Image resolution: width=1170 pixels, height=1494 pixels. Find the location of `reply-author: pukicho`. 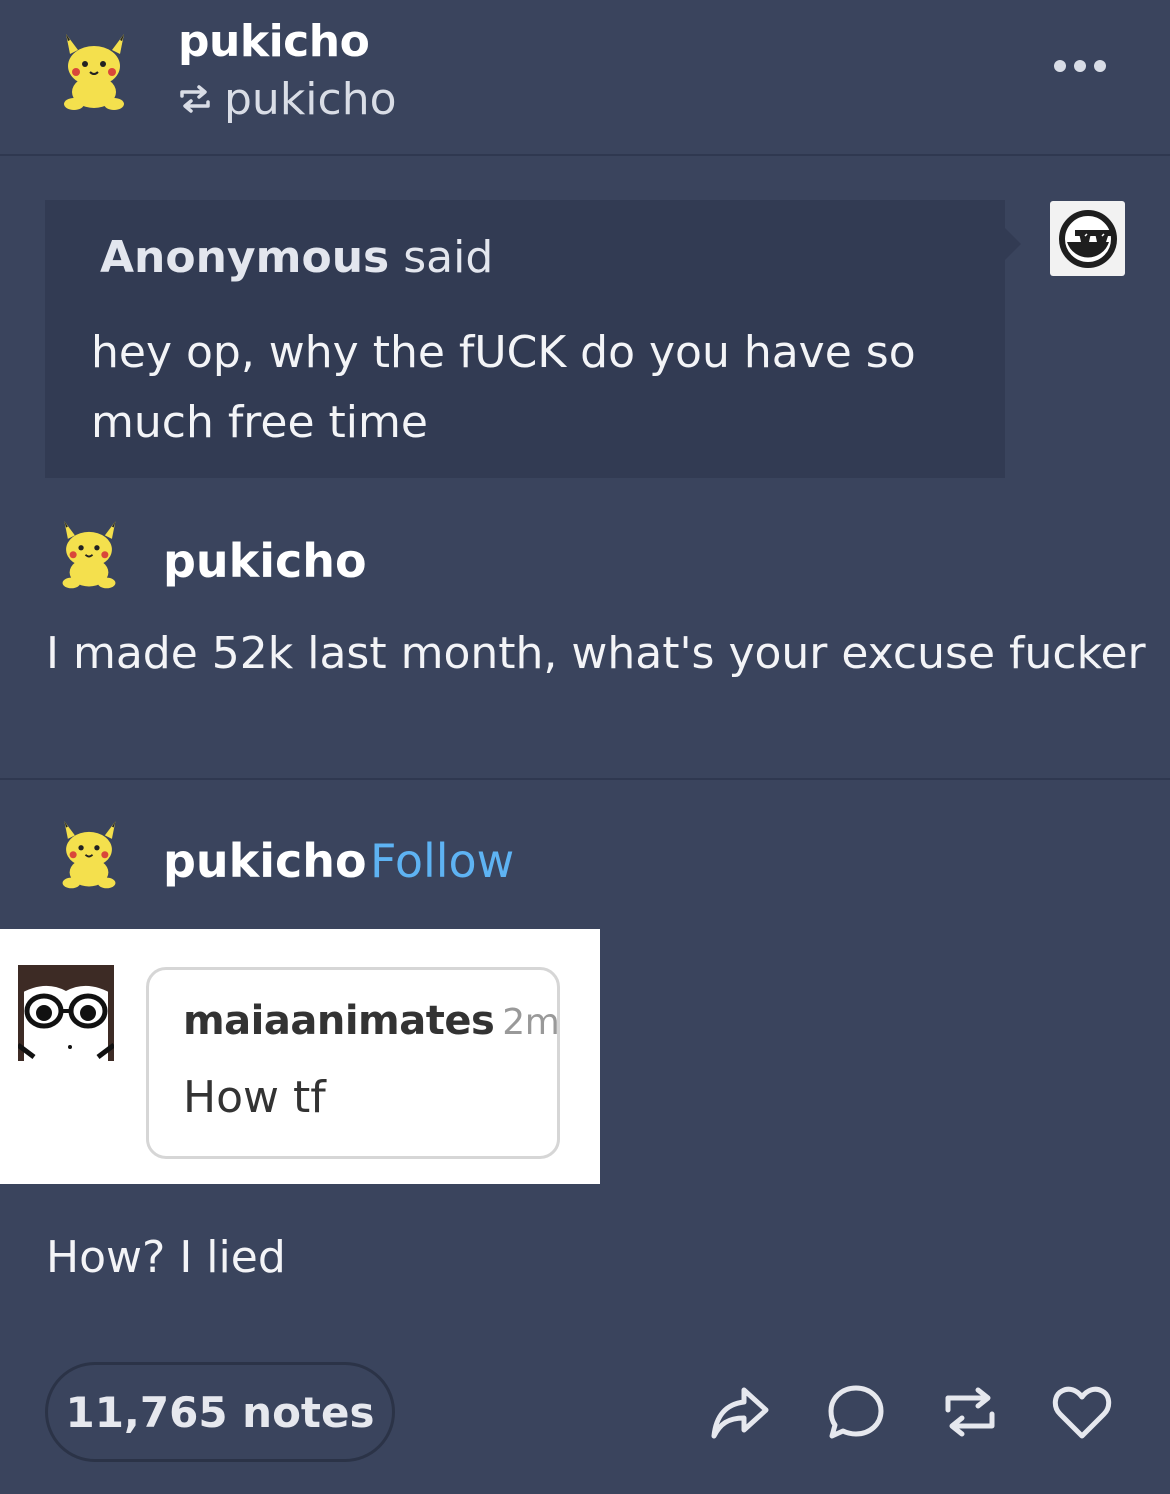

reply-author: pukicho is located at coordinates (265, 561).